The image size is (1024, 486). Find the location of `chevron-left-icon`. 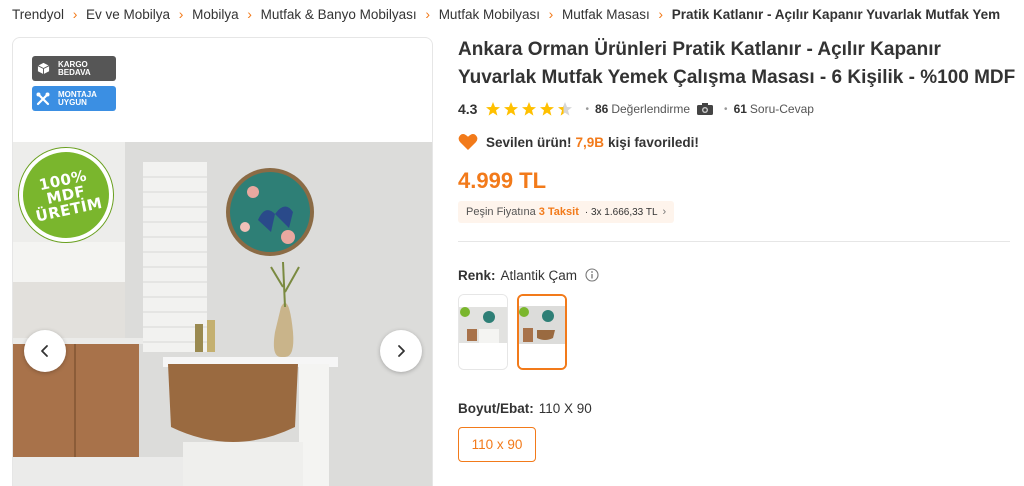

chevron-left-icon is located at coordinates (44, 351).